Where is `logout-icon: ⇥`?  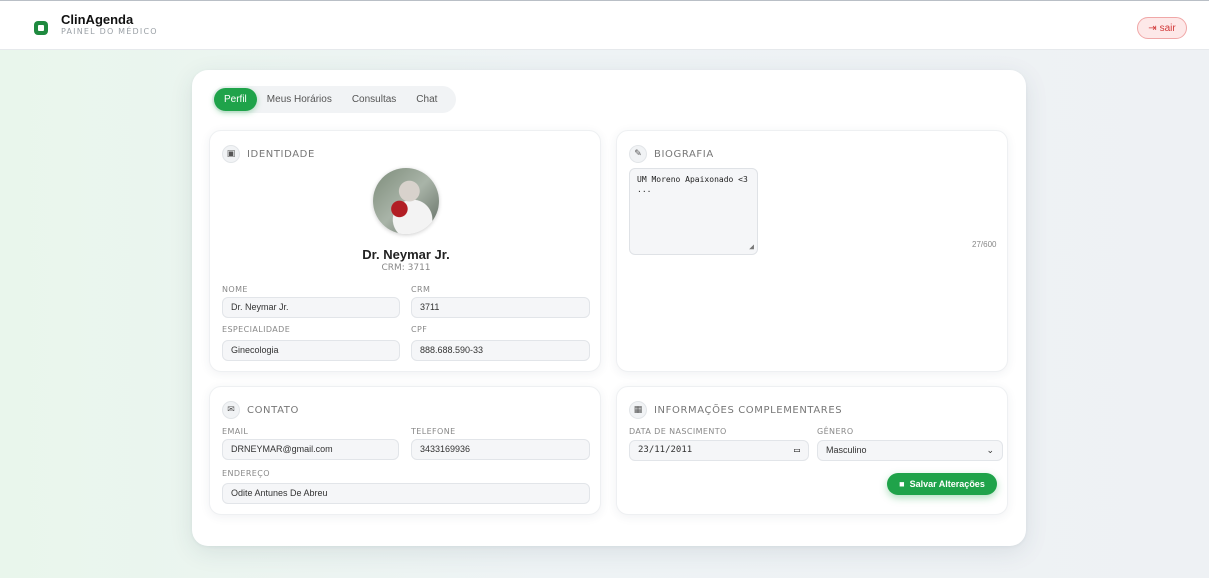
logout-icon: ⇥ is located at coordinates (1152, 28).